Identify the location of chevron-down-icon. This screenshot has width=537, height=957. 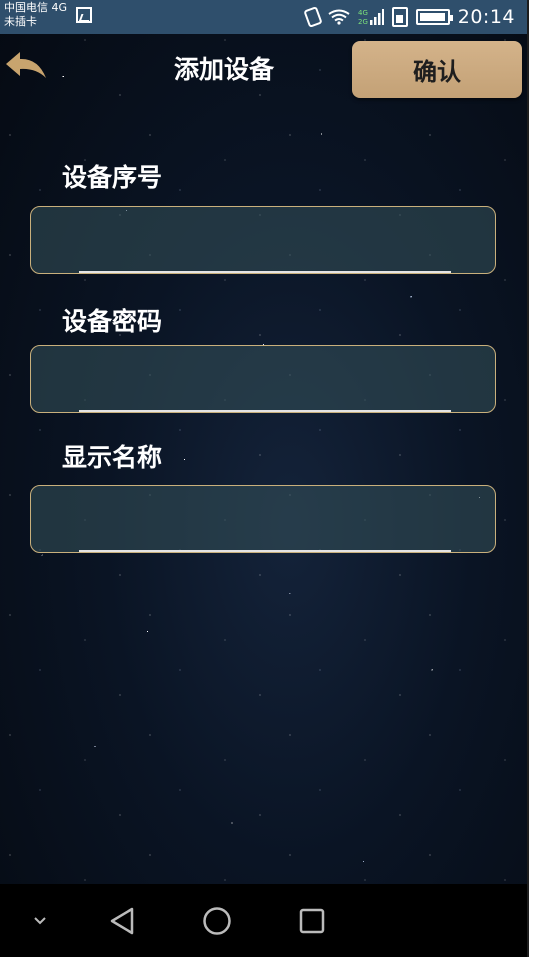
(40, 920).